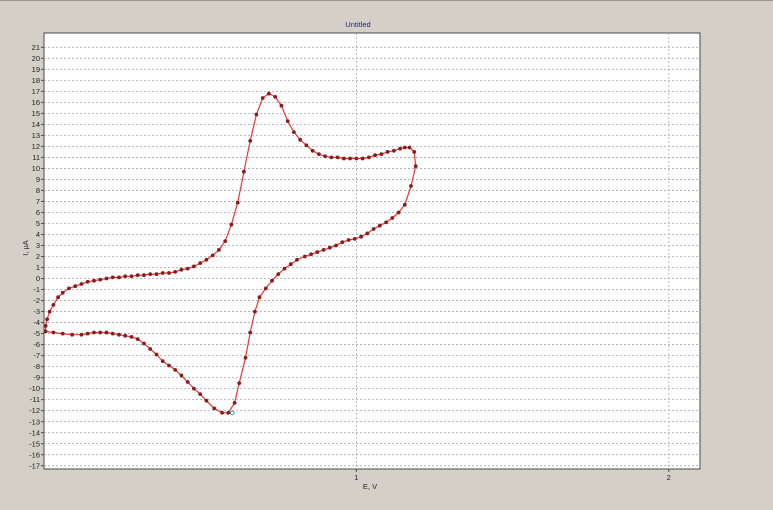 The image size is (773, 510). What do you see at coordinates (38, 278) in the screenshot?
I see `y-tick-label: 0` at bounding box center [38, 278].